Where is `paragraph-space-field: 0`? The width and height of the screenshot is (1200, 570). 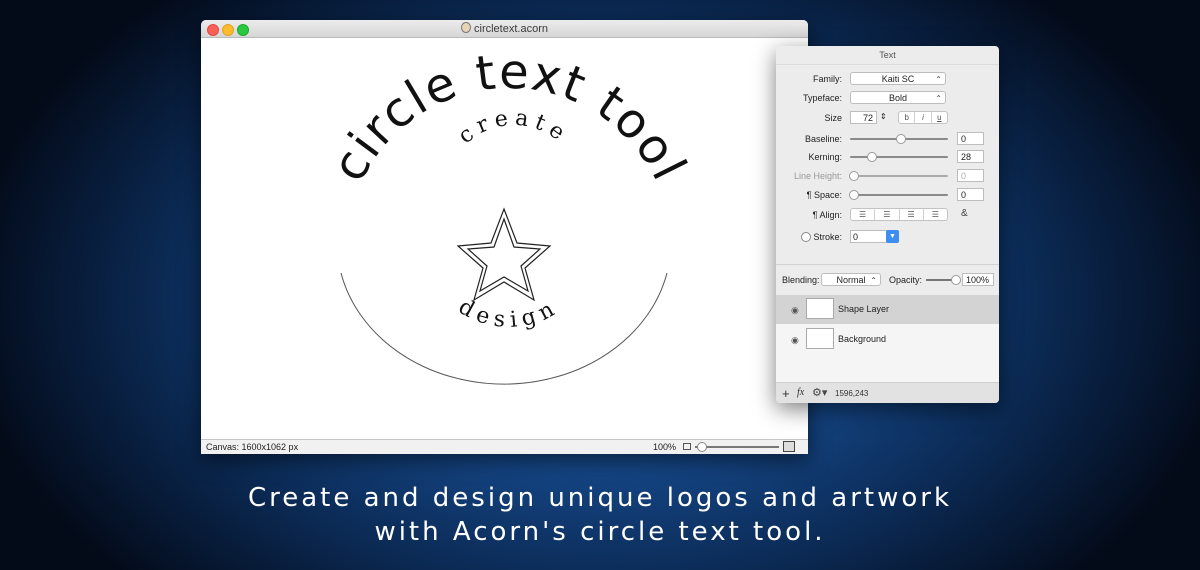
paragraph-space-field: 0 is located at coordinates (970, 194).